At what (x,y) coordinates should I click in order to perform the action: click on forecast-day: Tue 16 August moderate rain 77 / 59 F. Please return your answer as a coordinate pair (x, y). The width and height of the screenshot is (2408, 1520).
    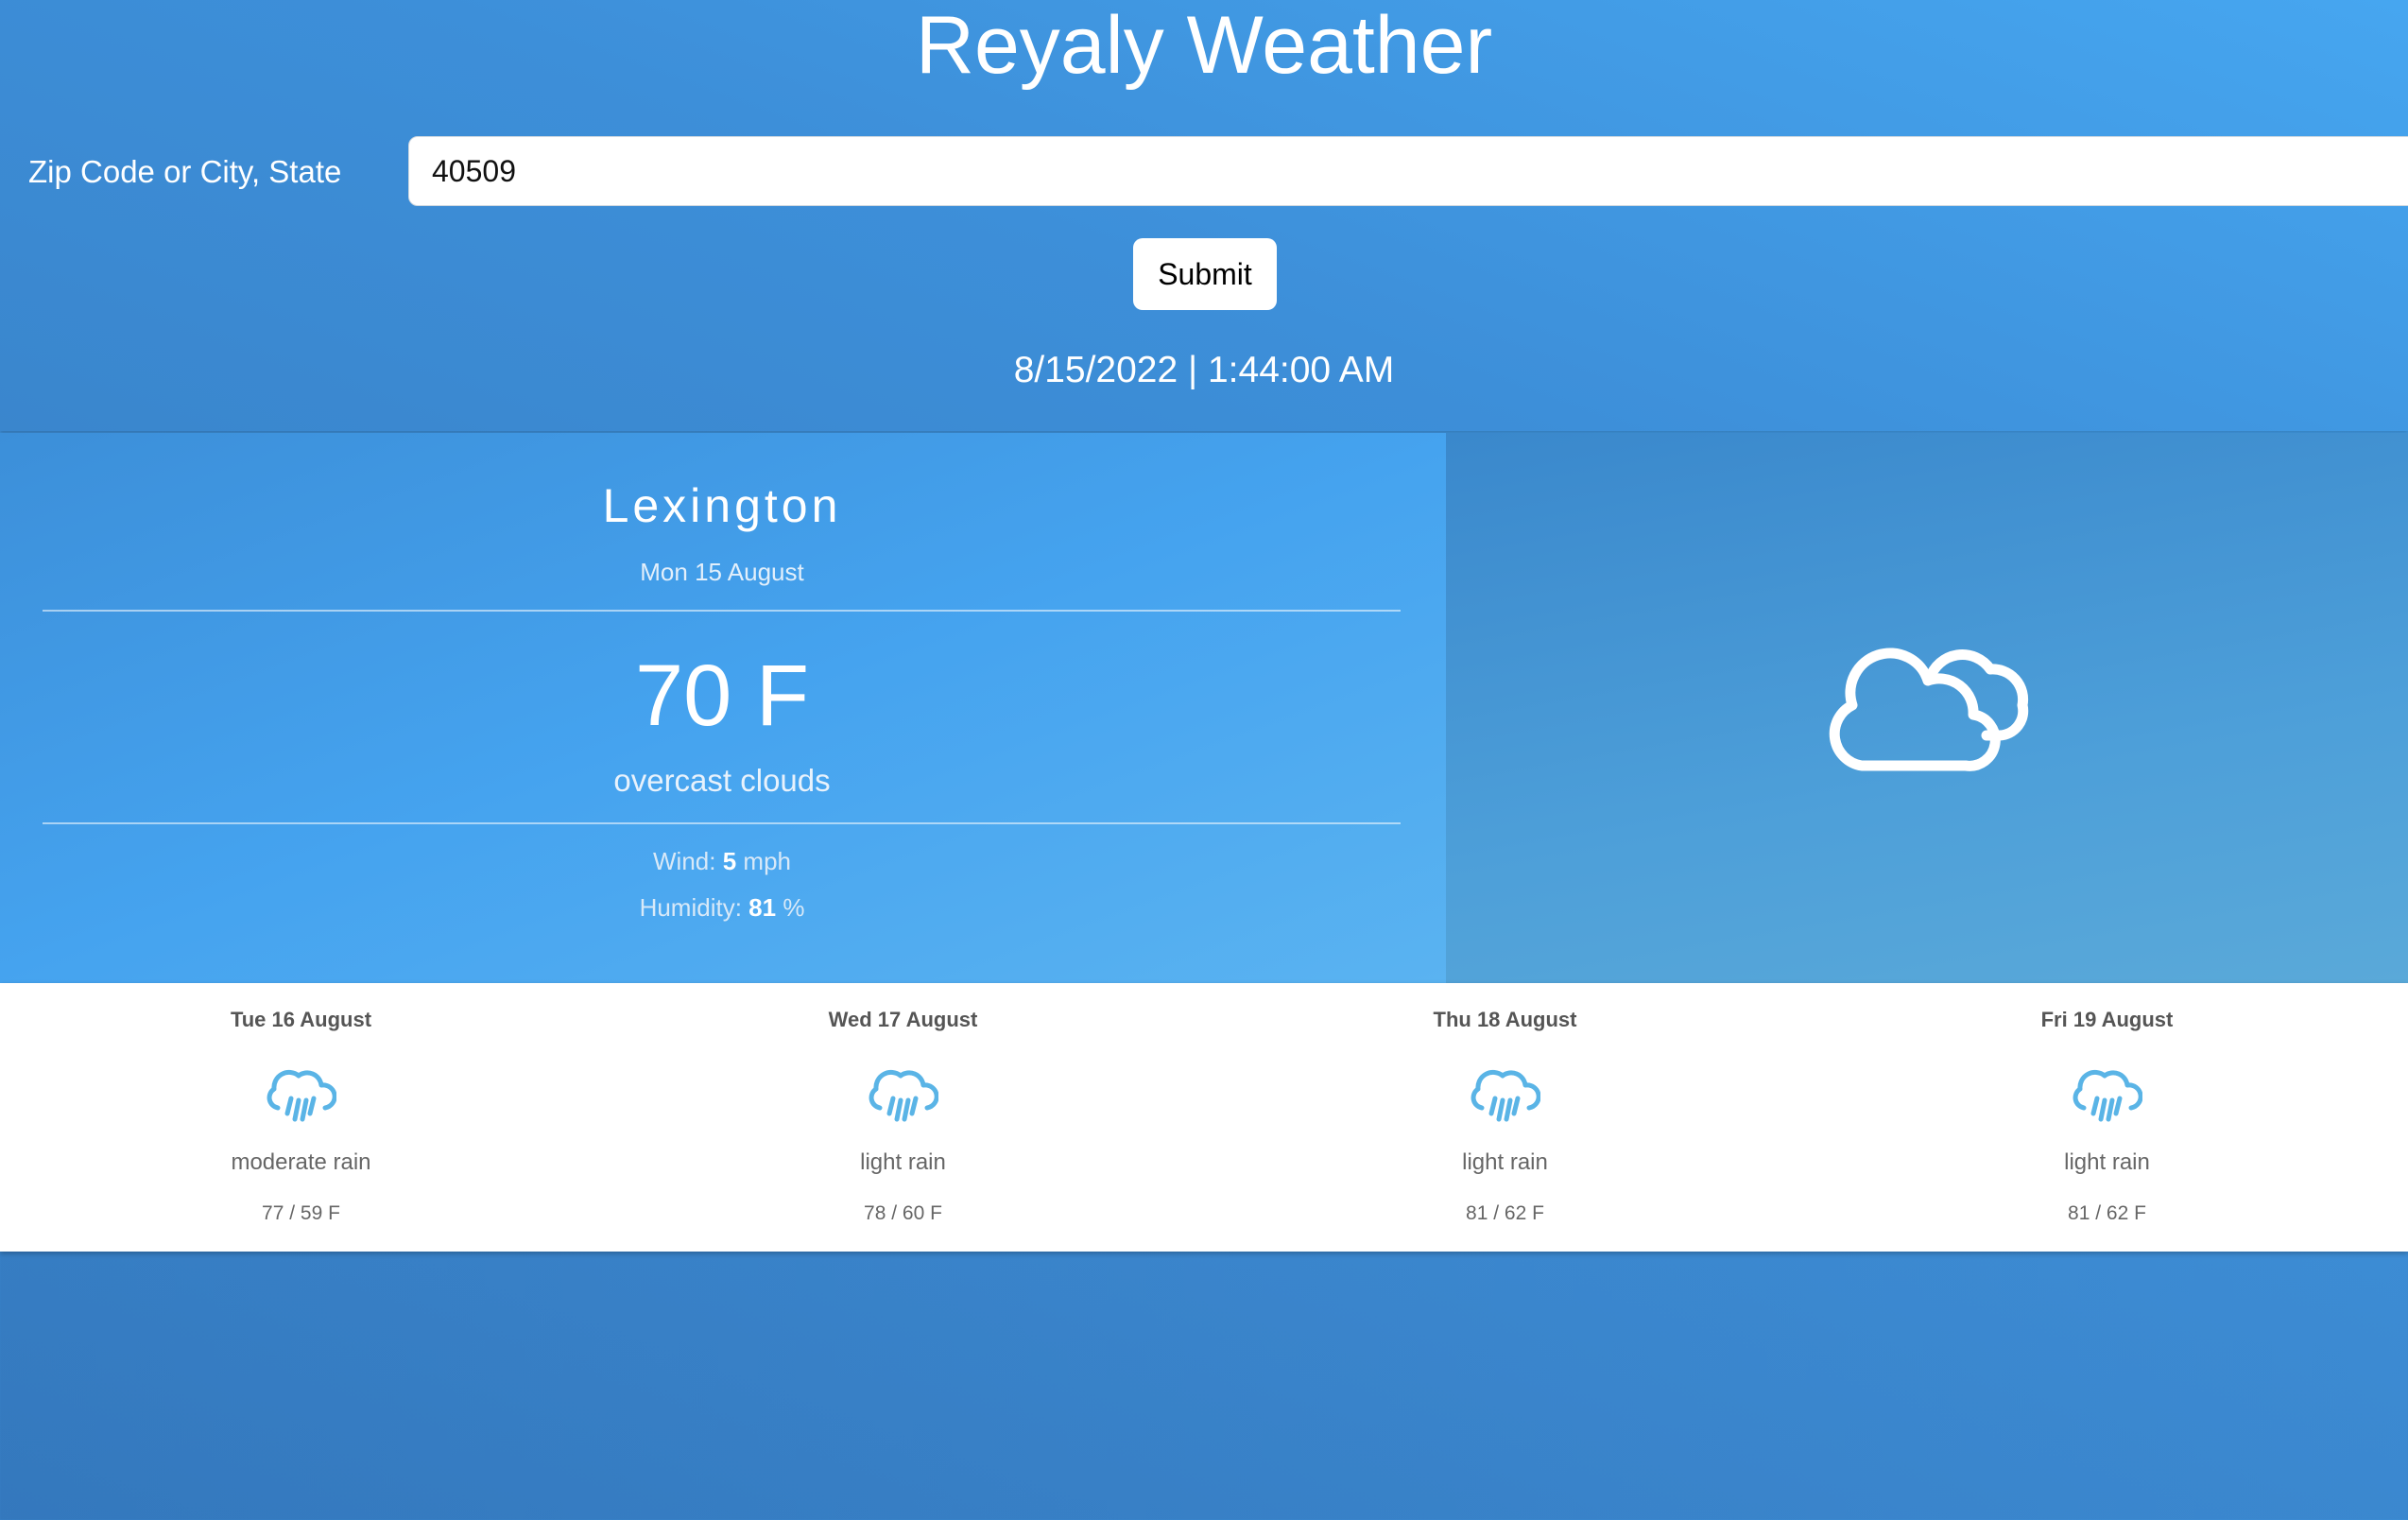
    Looking at the image, I should click on (301, 1117).